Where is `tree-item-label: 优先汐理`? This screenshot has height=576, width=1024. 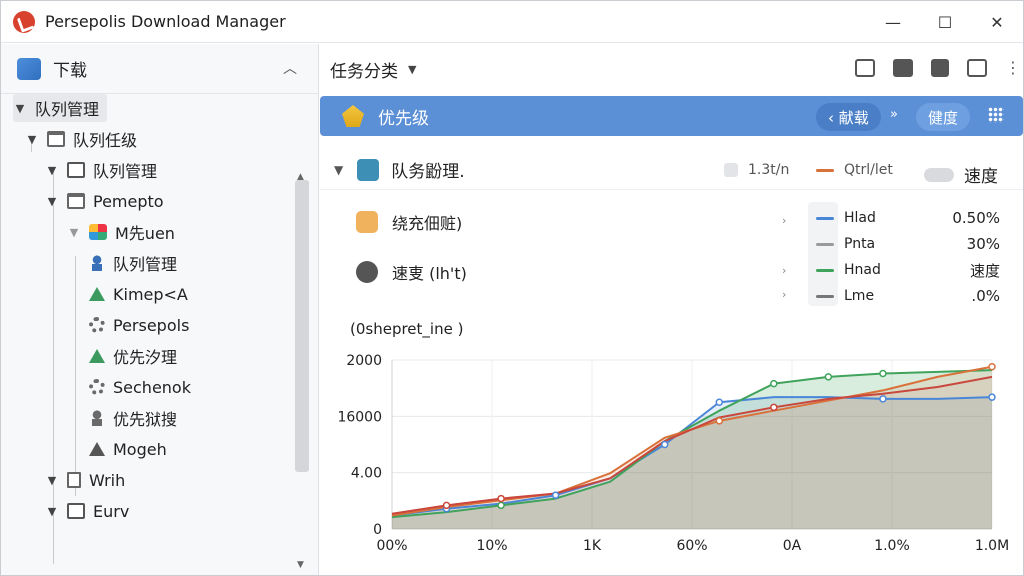 tree-item-label: 优先汐理 is located at coordinates (145, 357).